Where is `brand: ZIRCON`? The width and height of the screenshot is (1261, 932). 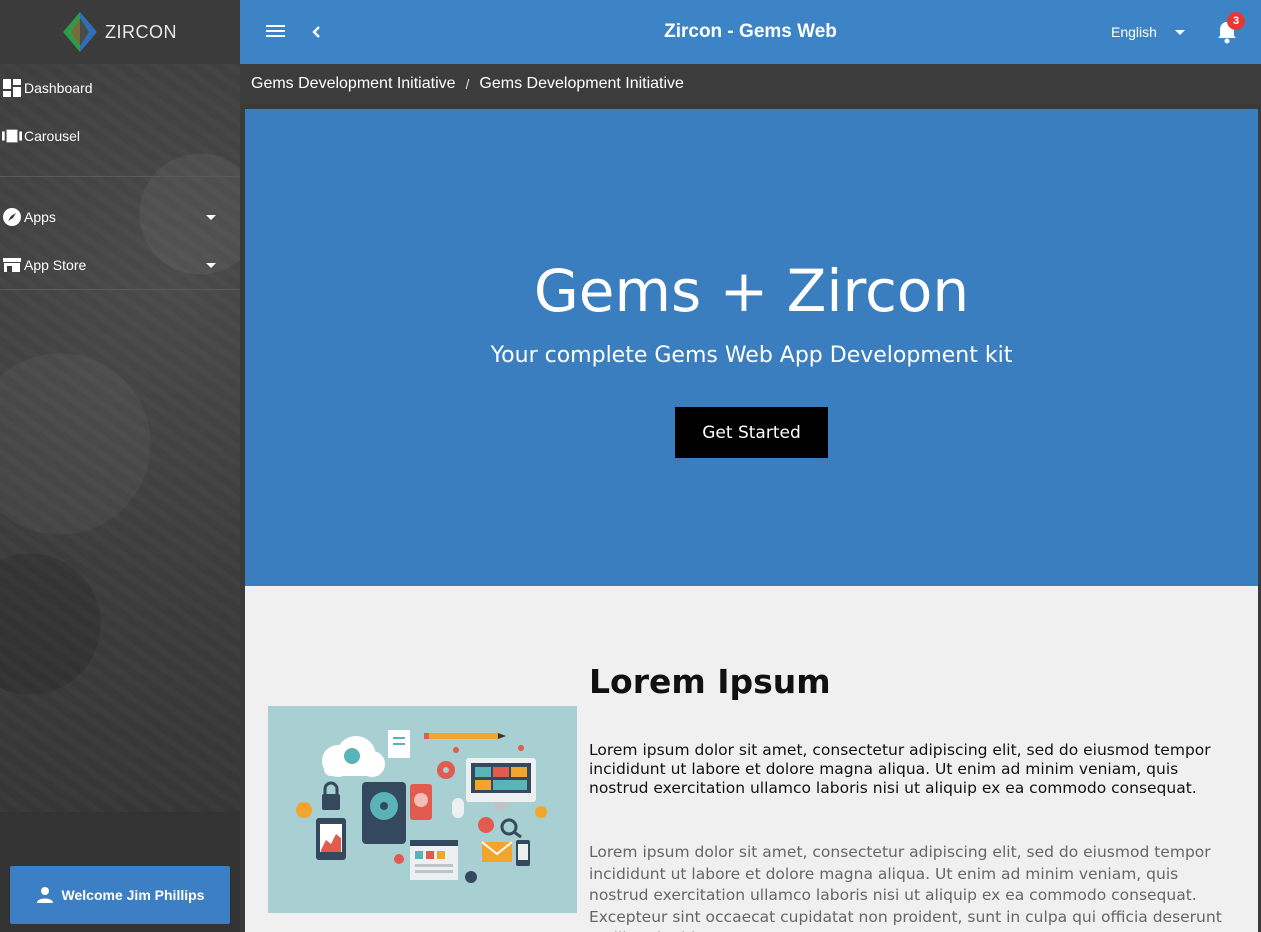 brand: ZIRCON is located at coordinates (120, 32).